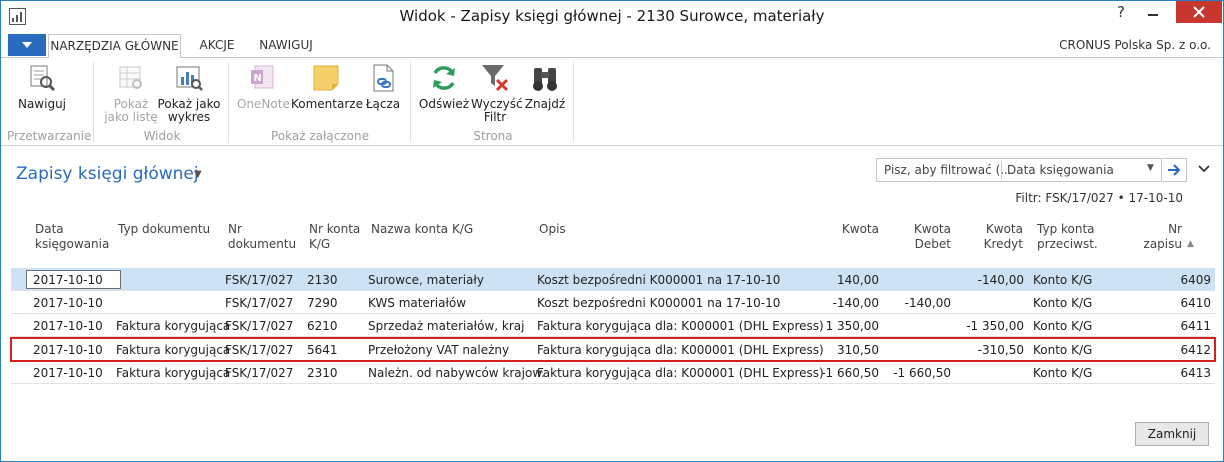  What do you see at coordinates (1195, 350) in the screenshot?
I see `cell-entry-no: 6412` at bounding box center [1195, 350].